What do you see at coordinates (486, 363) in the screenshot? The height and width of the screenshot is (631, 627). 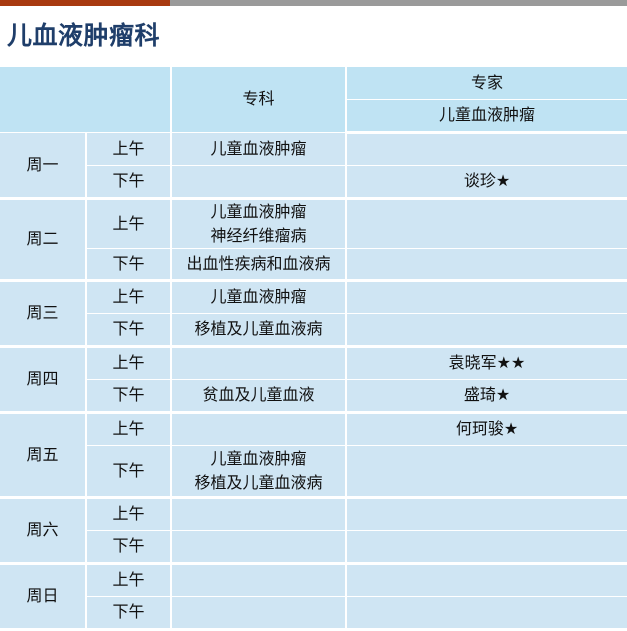 I see `expert-cell: 袁晓军★★` at bounding box center [486, 363].